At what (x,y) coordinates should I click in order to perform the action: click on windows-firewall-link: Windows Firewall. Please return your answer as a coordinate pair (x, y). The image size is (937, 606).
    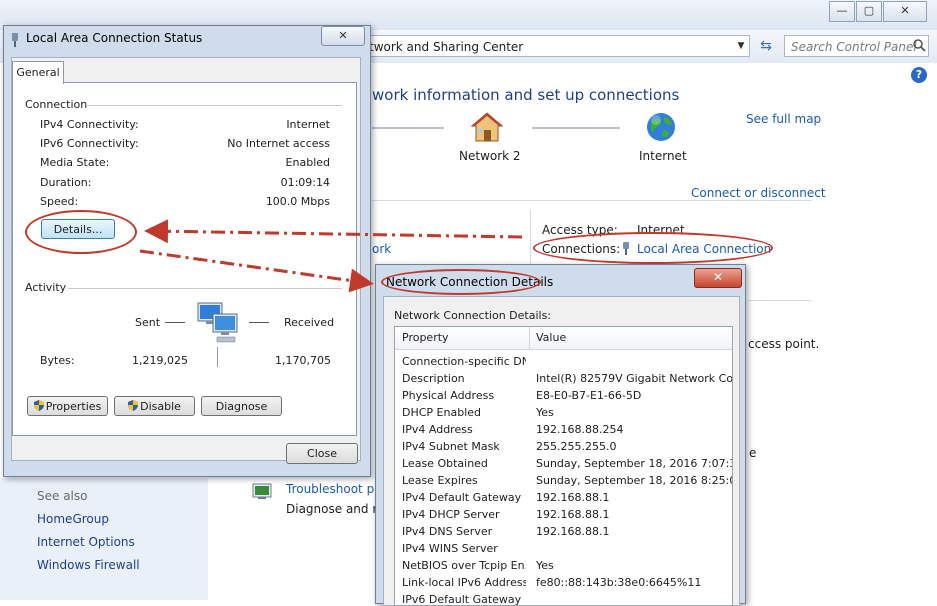
    Looking at the image, I should click on (88, 565).